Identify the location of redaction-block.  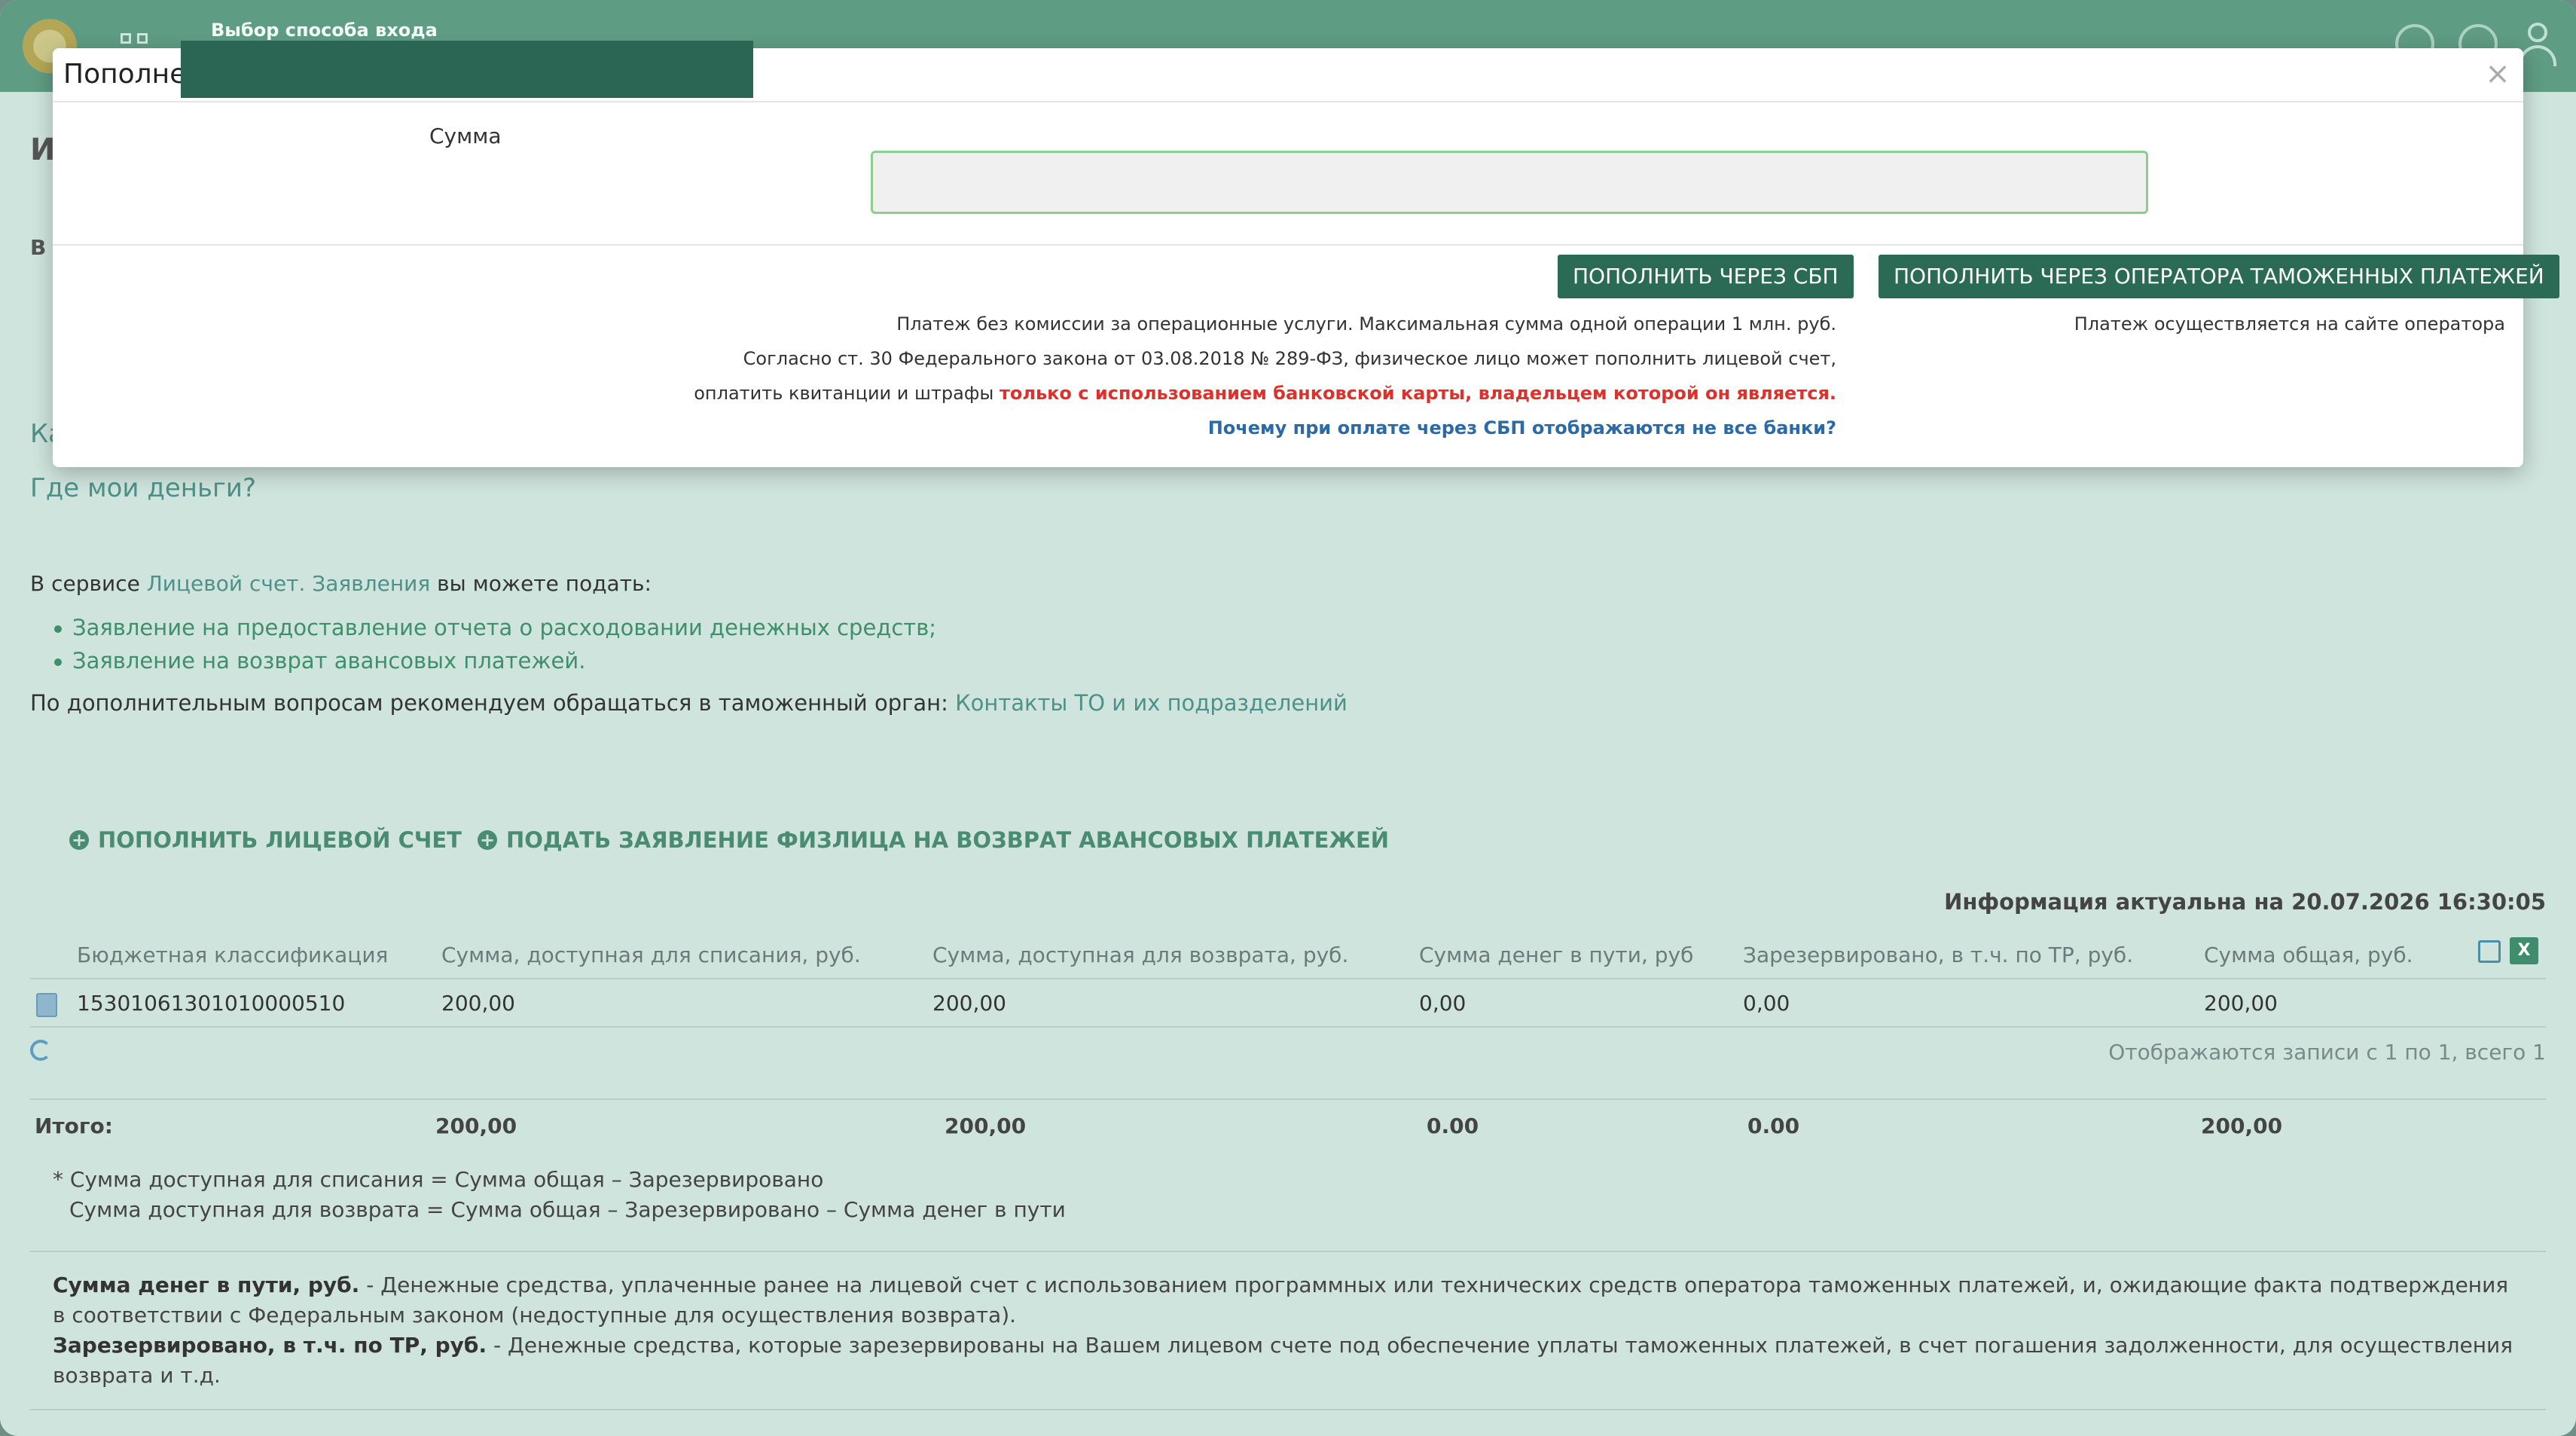
(467, 69).